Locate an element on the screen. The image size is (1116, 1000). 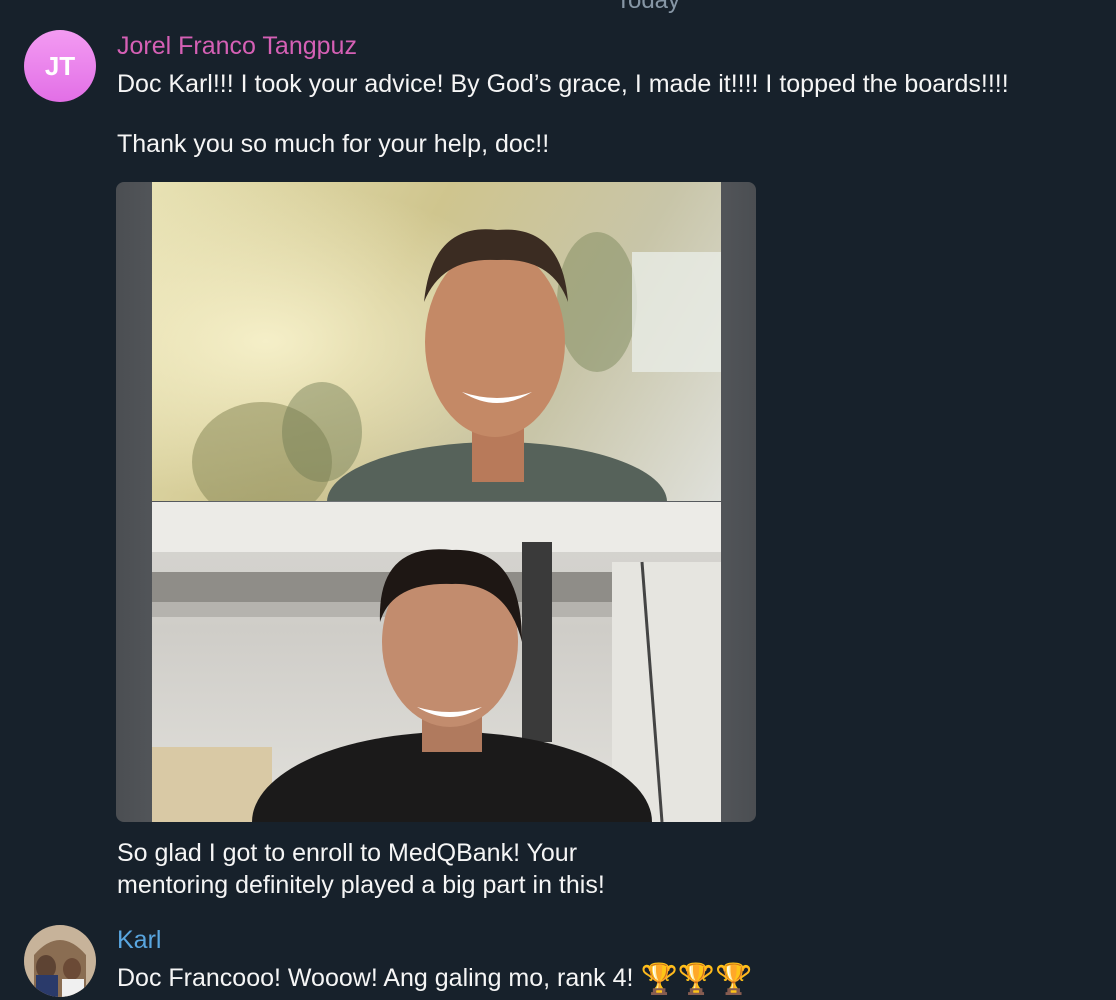
sender-name: Karl is located at coordinates (139, 940).